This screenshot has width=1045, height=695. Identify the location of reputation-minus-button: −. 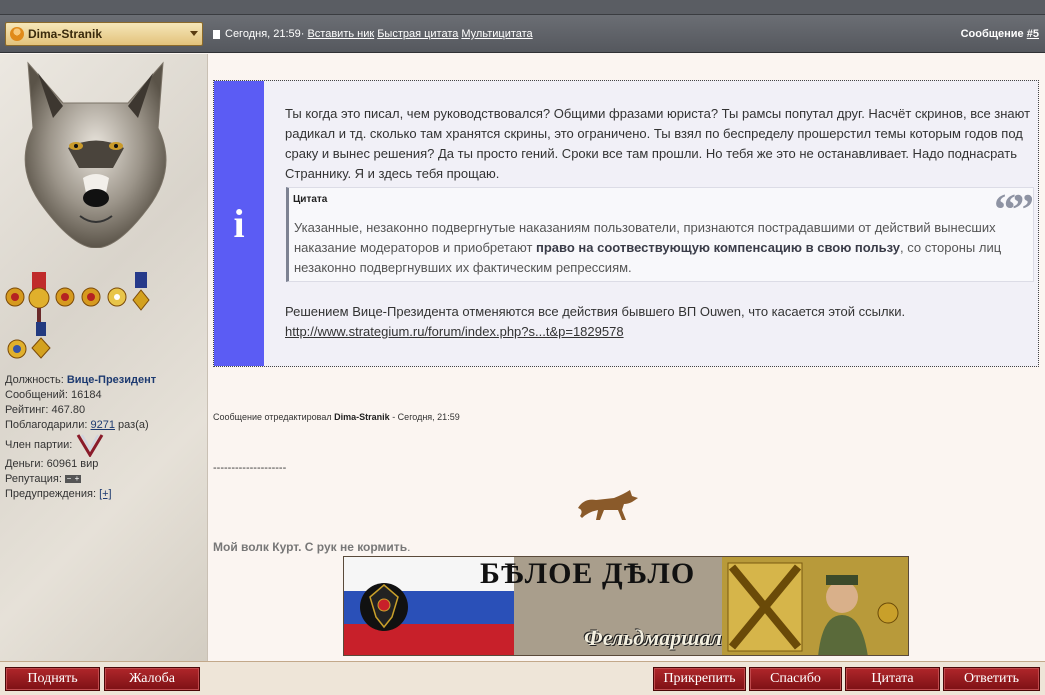
(68, 479).